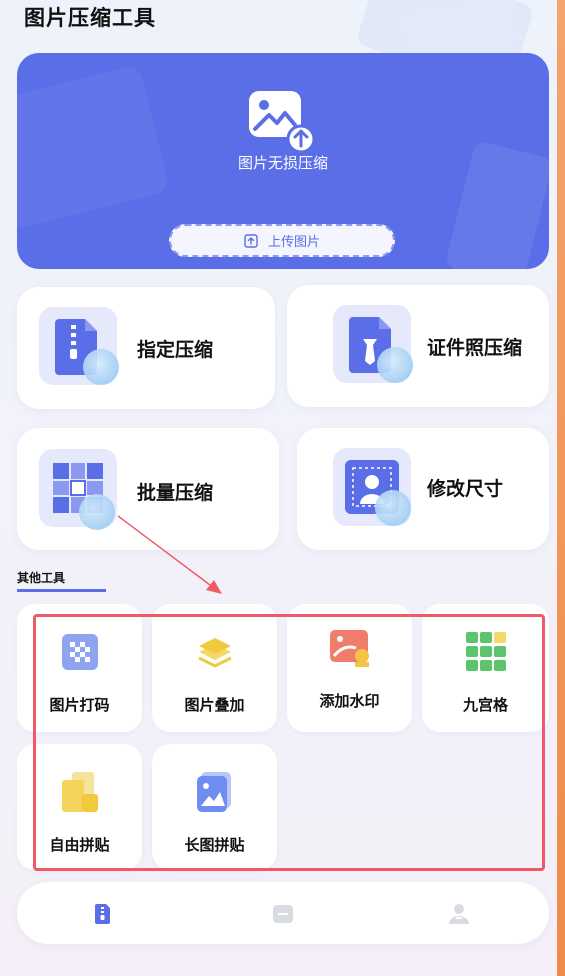  I want to click on section-underline, so click(61, 590).